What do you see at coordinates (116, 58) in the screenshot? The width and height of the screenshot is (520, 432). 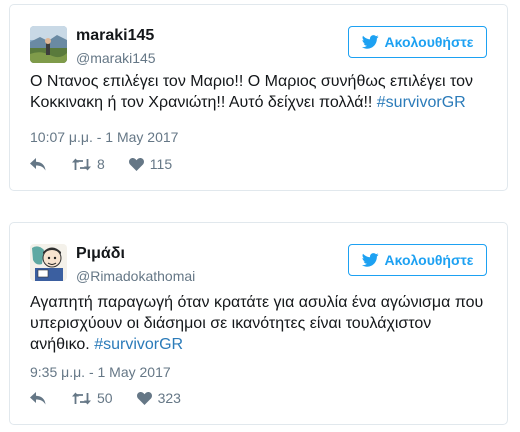 I see `user-handle: @maraki145` at bounding box center [116, 58].